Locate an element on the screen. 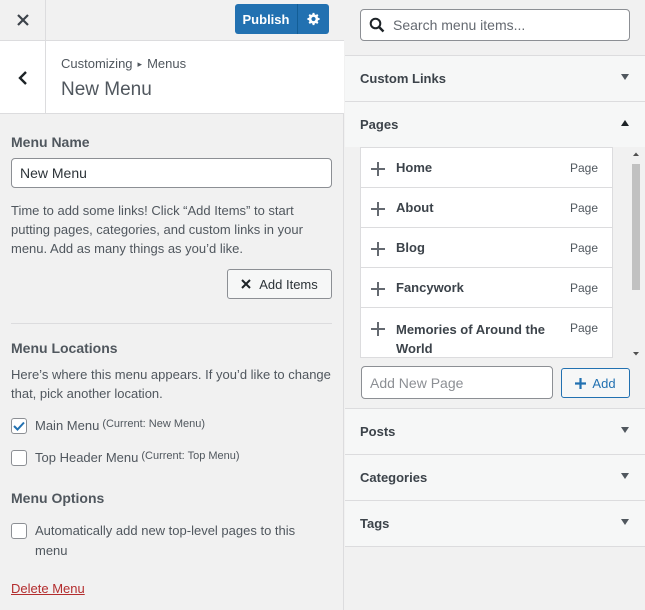  delete-menu-link: Delete Menu is located at coordinates (48, 588).